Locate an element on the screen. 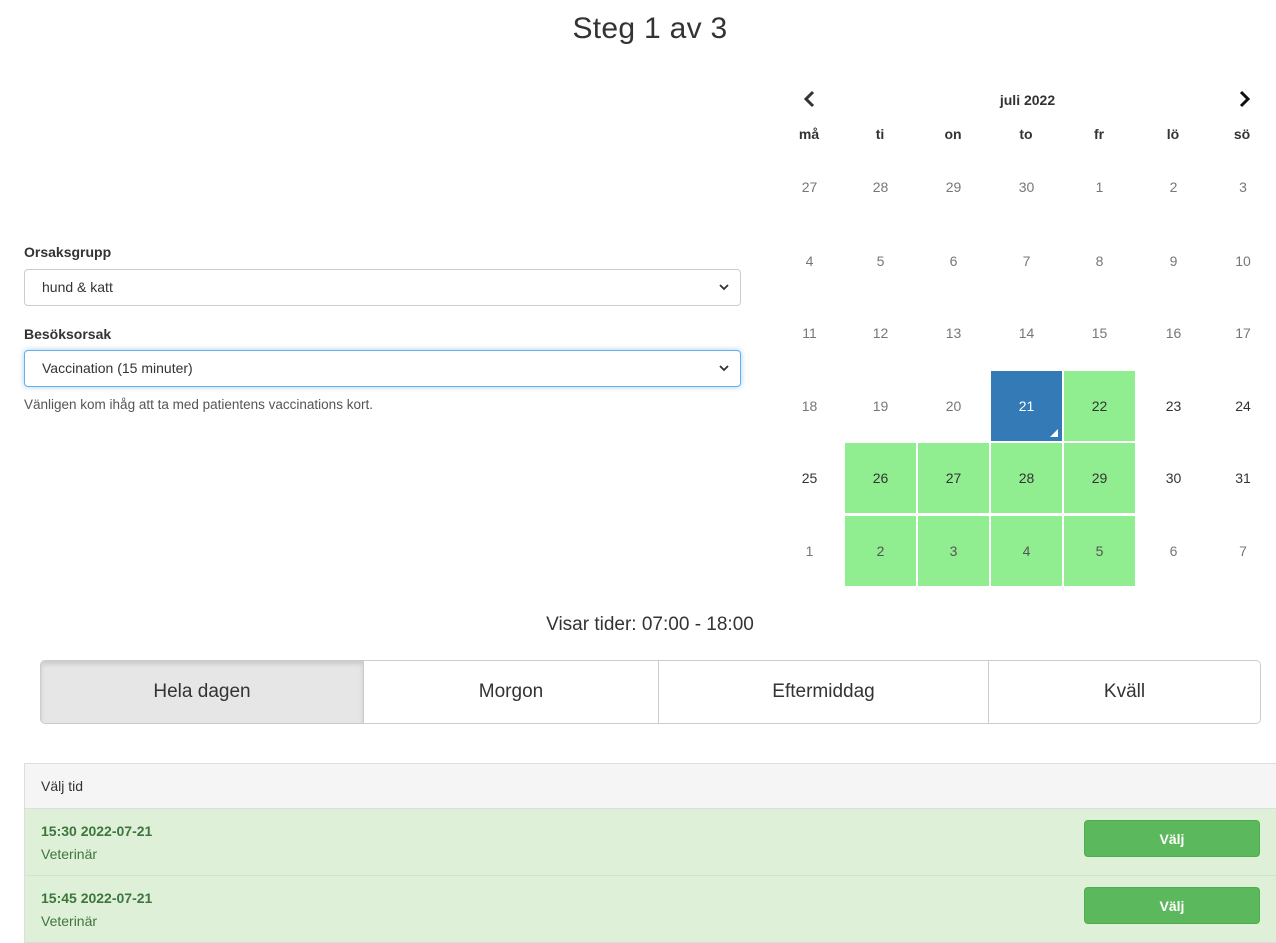 The height and width of the screenshot is (943, 1276). calendar-day-number: 7 is located at coordinates (1026, 261).